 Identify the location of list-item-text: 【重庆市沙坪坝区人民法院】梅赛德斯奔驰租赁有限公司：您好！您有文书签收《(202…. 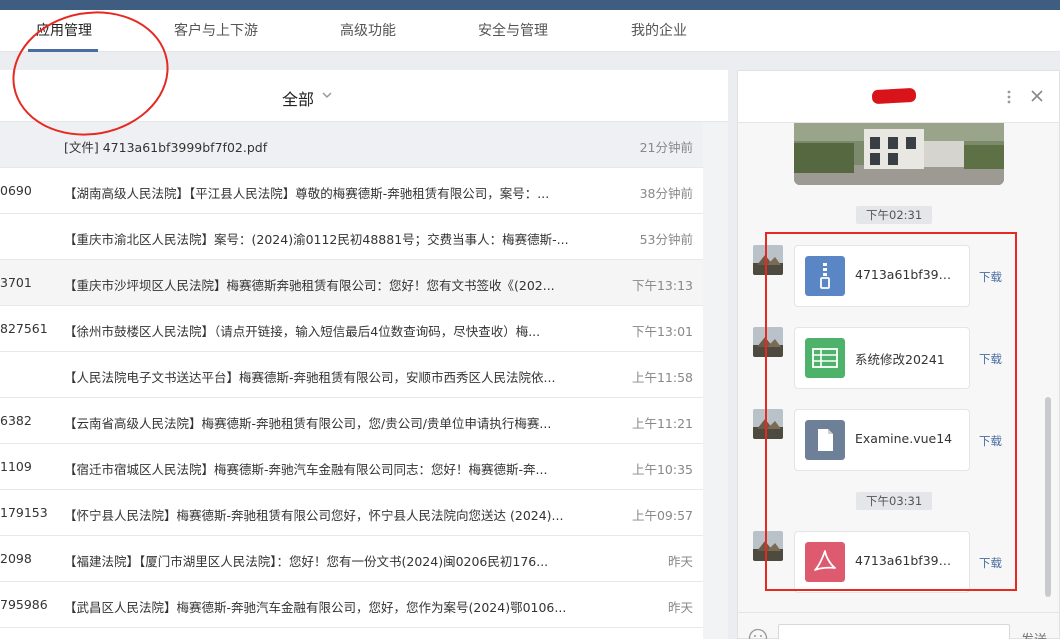
(309, 285).